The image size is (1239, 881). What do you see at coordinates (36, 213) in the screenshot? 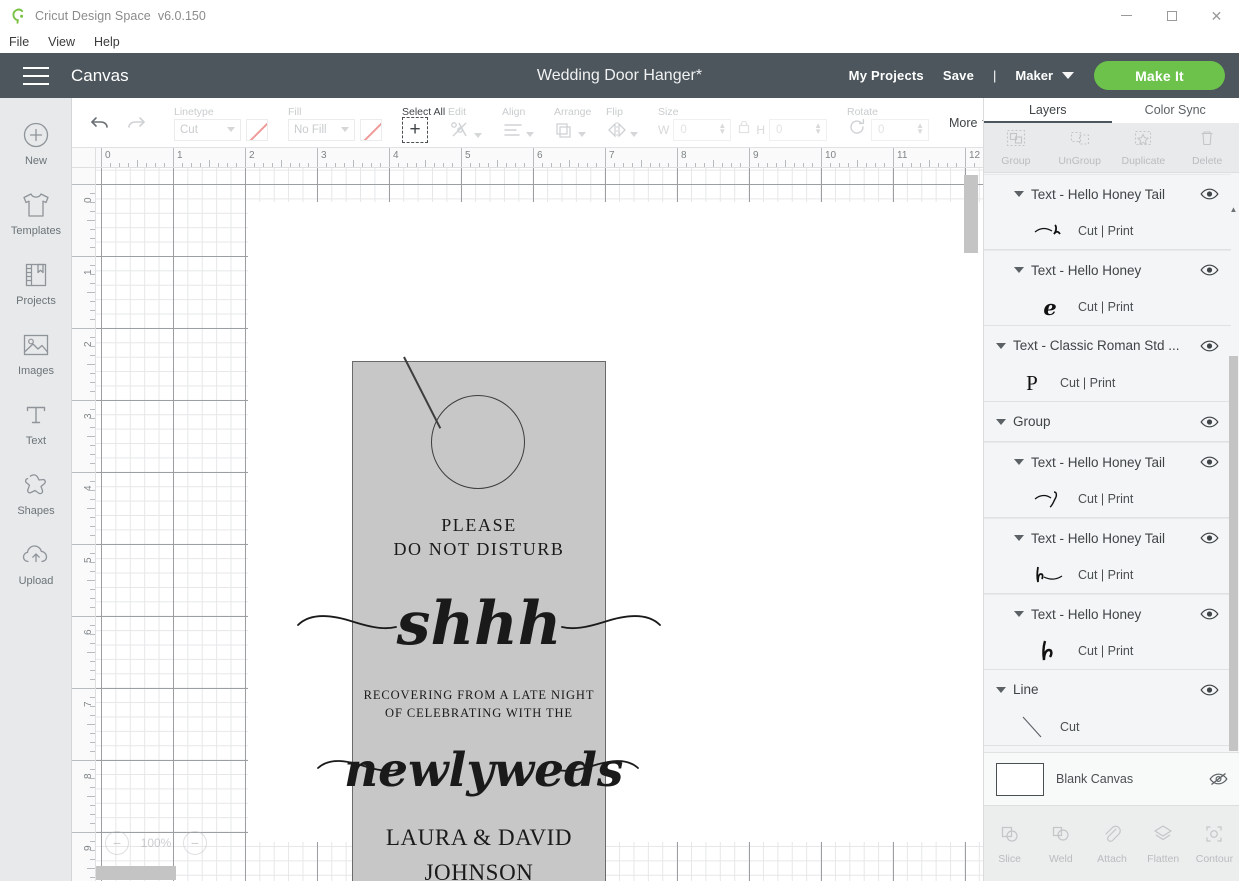
I see `sidebar-item-templates: Templates` at bounding box center [36, 213].